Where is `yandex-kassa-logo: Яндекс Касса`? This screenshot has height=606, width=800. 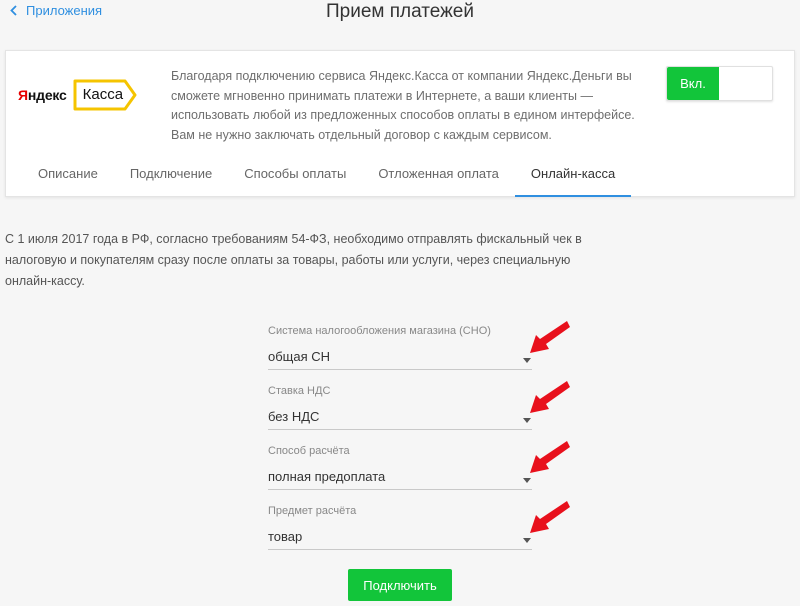
yandex-kassa-logo: Яндекс Касса is located at coordinates (77, 95).